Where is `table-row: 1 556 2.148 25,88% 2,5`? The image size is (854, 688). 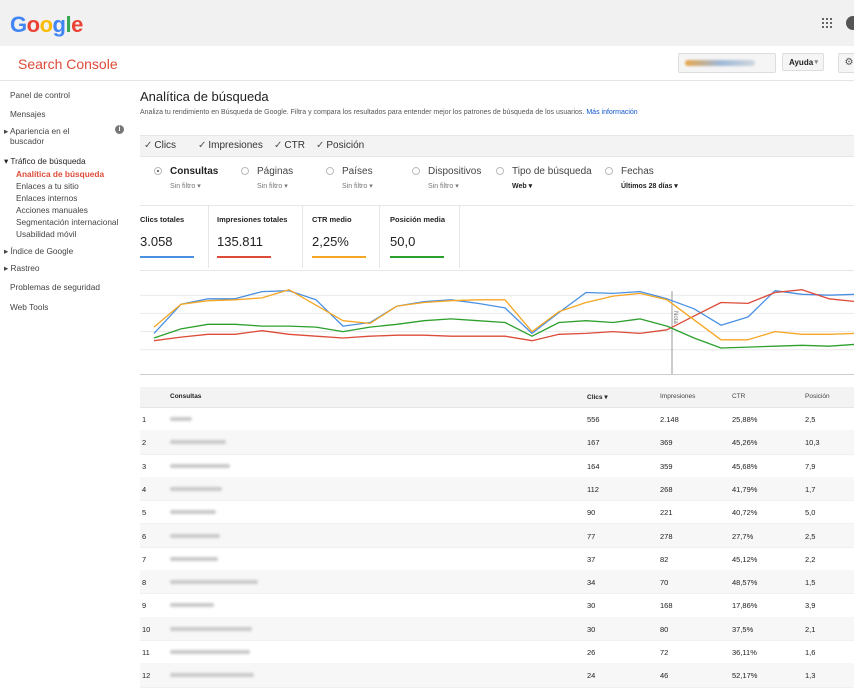
table-row: 1 556 2.148 25,88% 2,5 is located at coordinates (497, 419).